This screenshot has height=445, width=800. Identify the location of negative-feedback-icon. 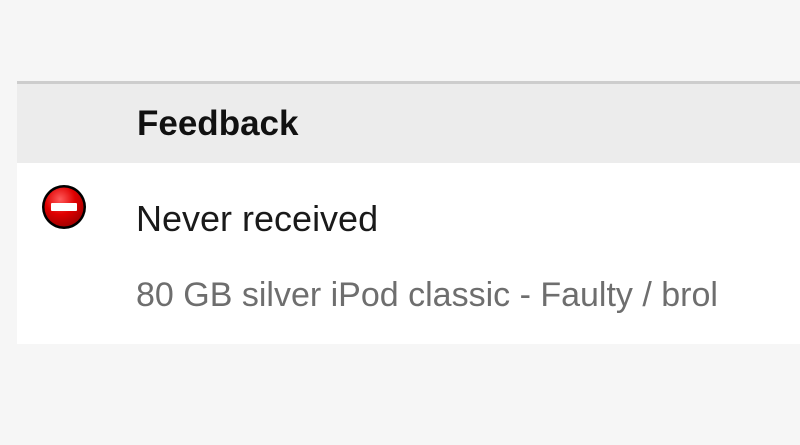
(64, 207).